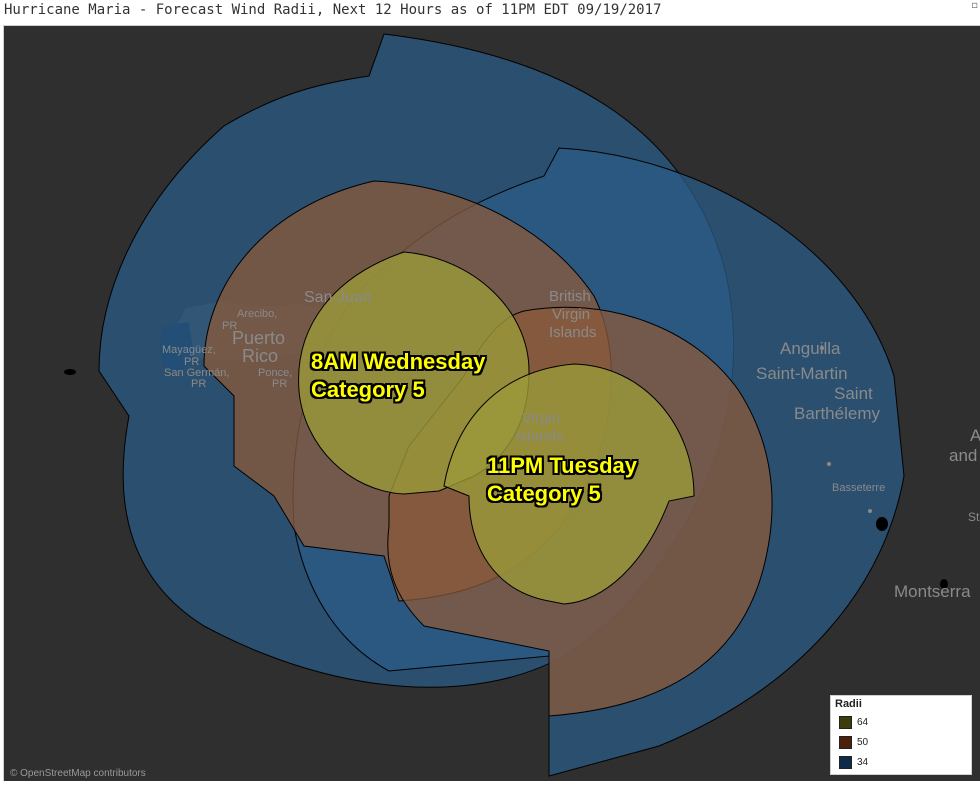  What do you see at coordinates (562, 465) in the screenshot?
I see `forecast-time: 11PM Tuesday` at bounding box center [562, 465].